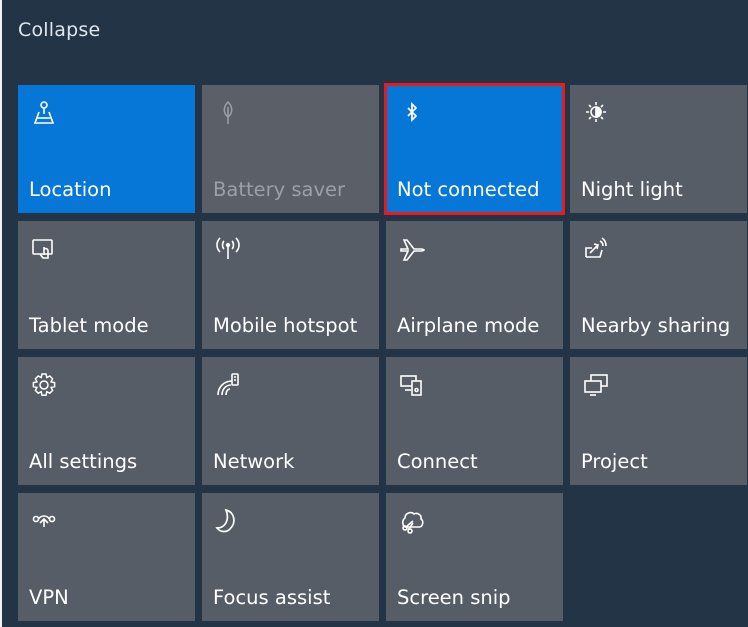  I want to click on tile-project: Project, so click(658, 421).